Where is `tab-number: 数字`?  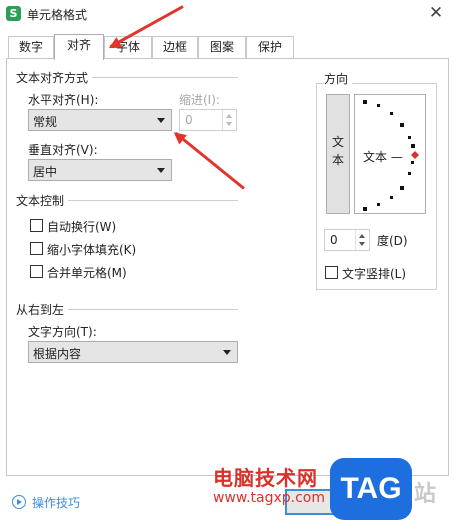
tab-number: 数字 is located at coordinates (31, 47).